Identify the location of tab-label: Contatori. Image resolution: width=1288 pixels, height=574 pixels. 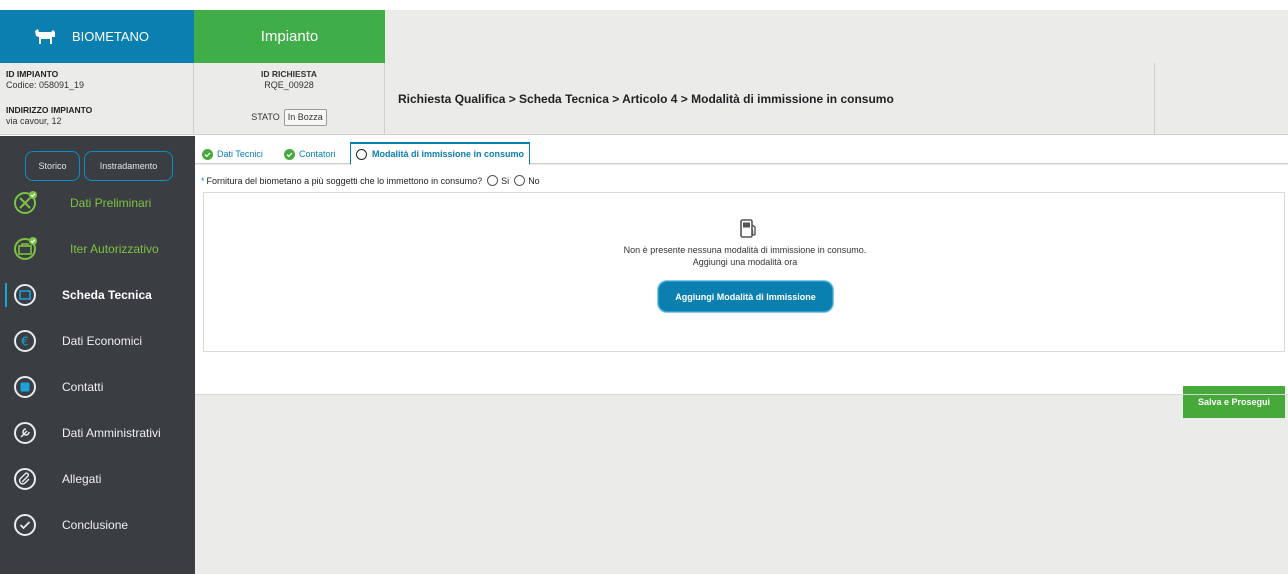
(317, 154).